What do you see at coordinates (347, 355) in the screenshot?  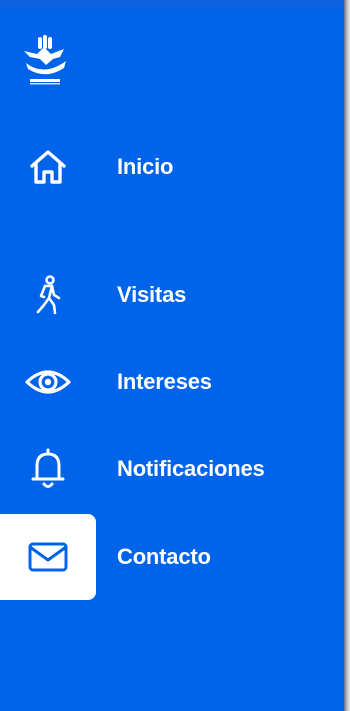 I see `window-edge-shadow` at bounding box center [347, 355].